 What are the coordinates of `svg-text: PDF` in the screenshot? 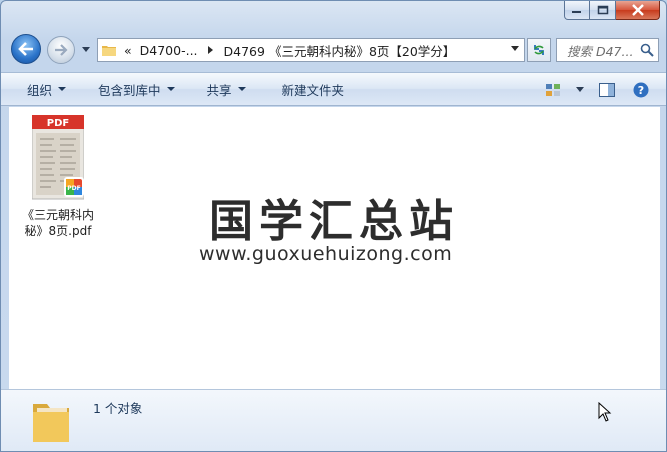 It's located at (73, 188).